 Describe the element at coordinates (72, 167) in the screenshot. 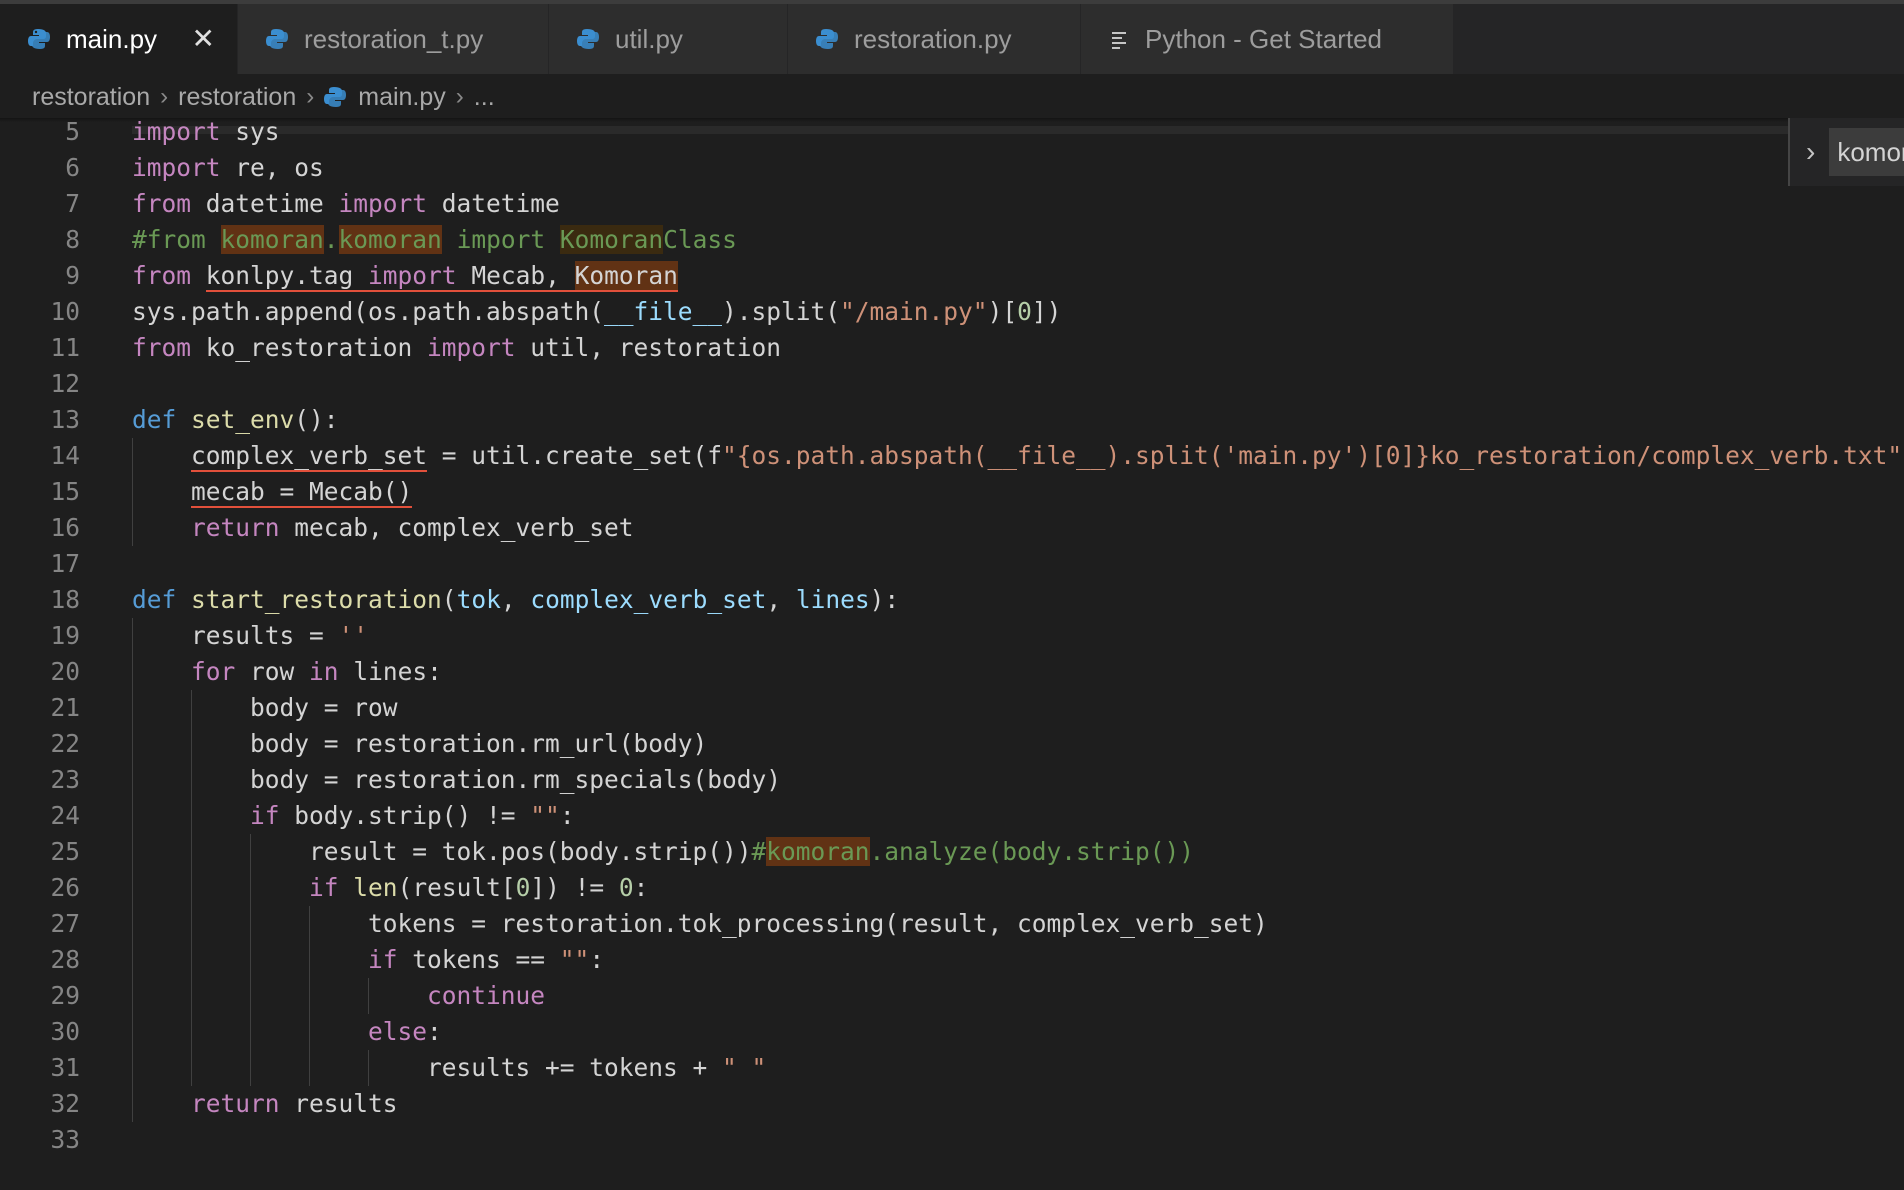

I see `line-number: 6` at that location.